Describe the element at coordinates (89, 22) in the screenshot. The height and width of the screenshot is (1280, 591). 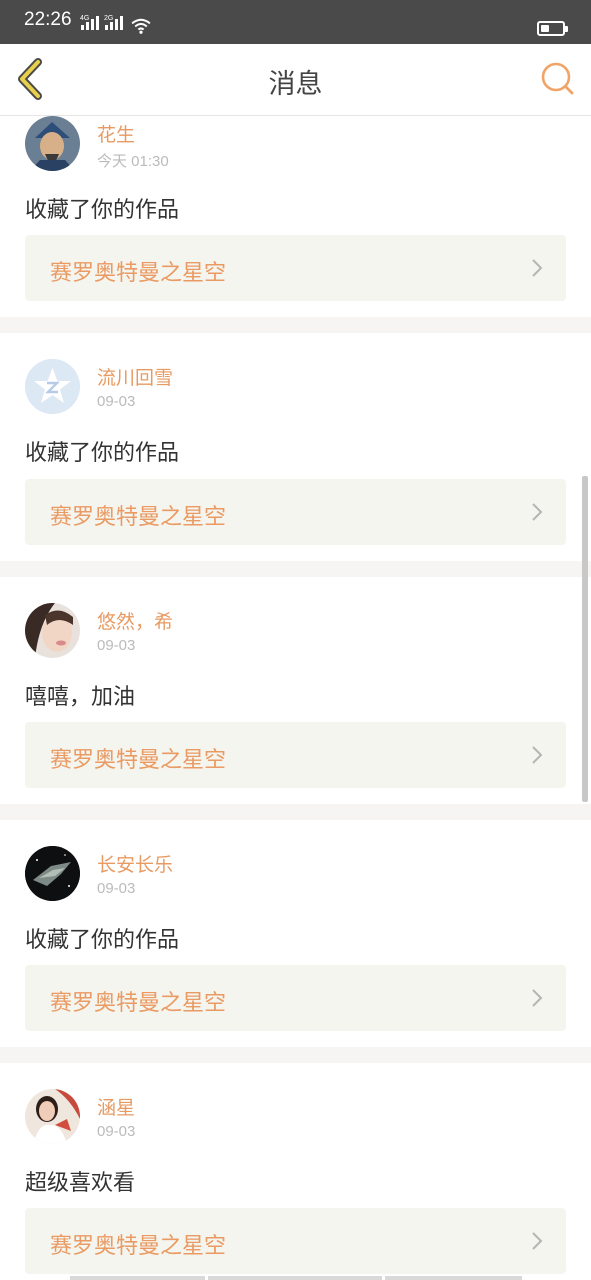
I see `signal-4g-icon: 4G` at that location.